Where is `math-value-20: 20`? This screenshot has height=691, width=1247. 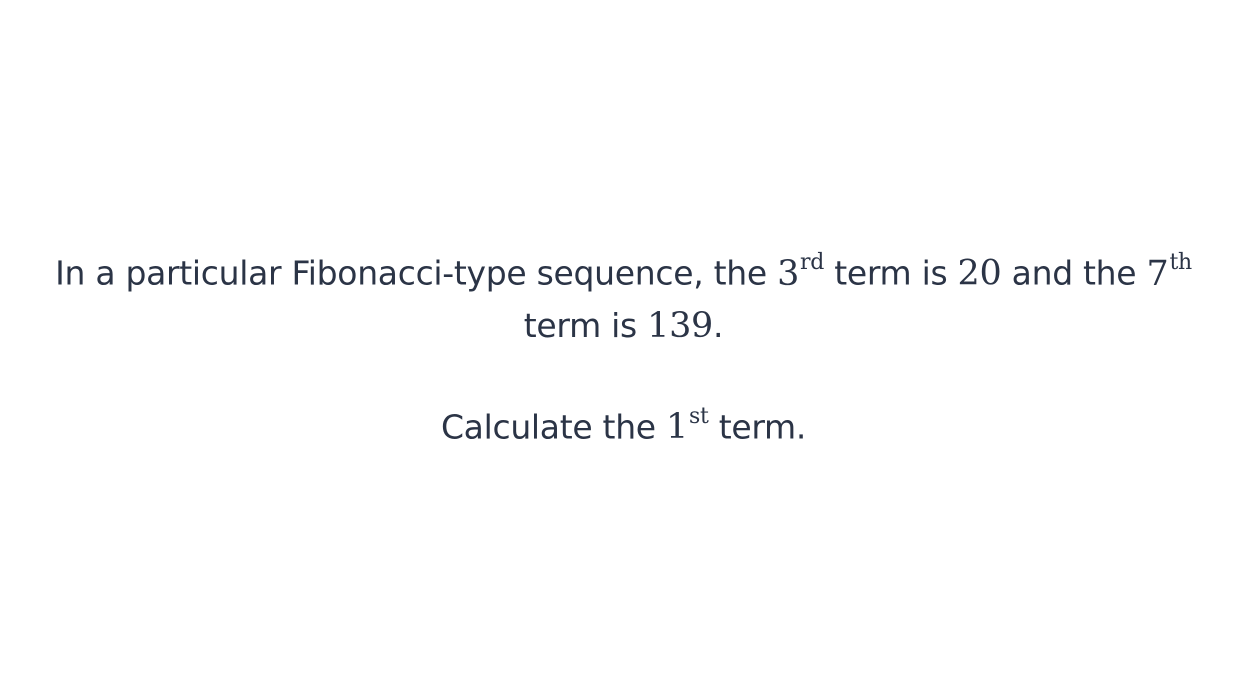 math-value-20: 20 is located at coordinates (979, 273).